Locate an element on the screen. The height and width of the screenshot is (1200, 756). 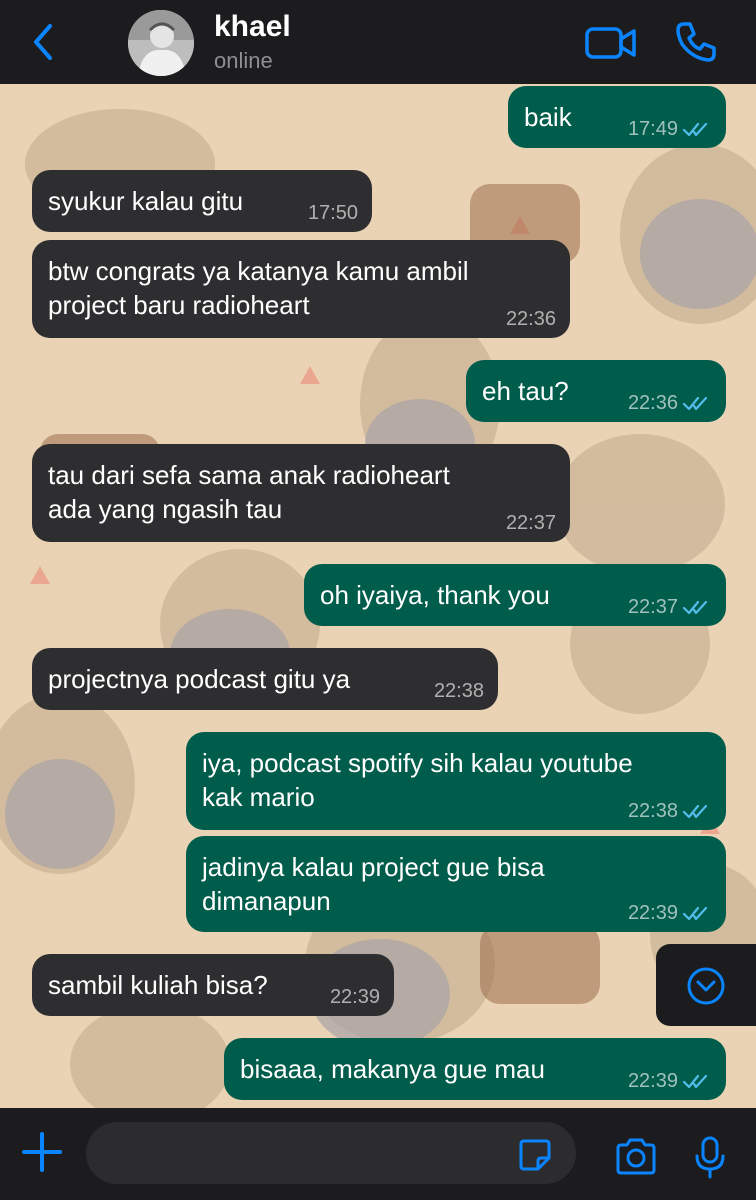
avatar is located at coordinates (161, 43).